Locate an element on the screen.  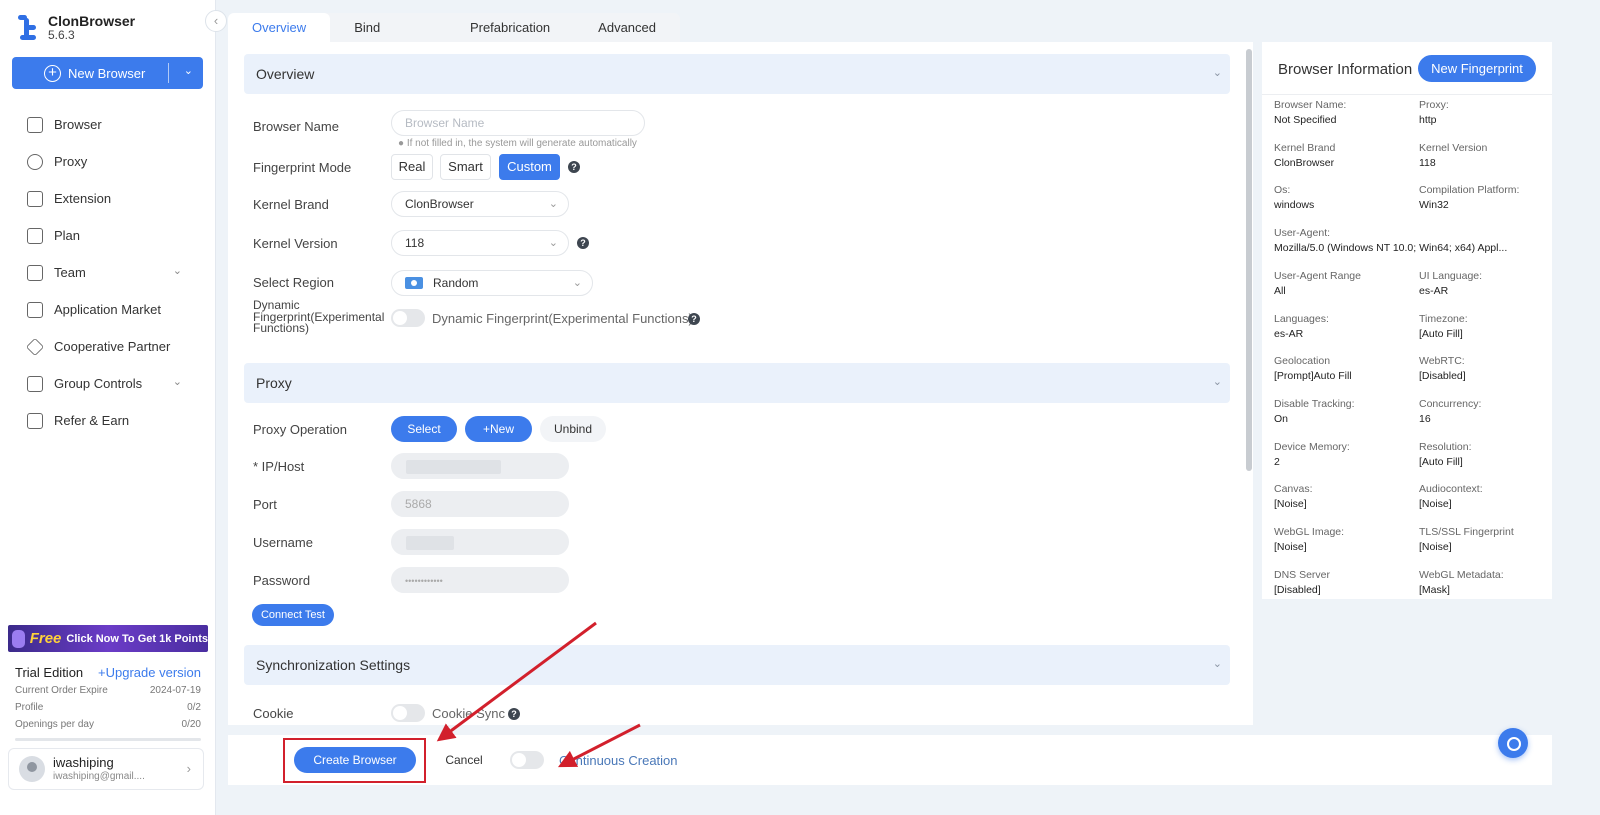
robot-icon is located at coordinates (18, 638).